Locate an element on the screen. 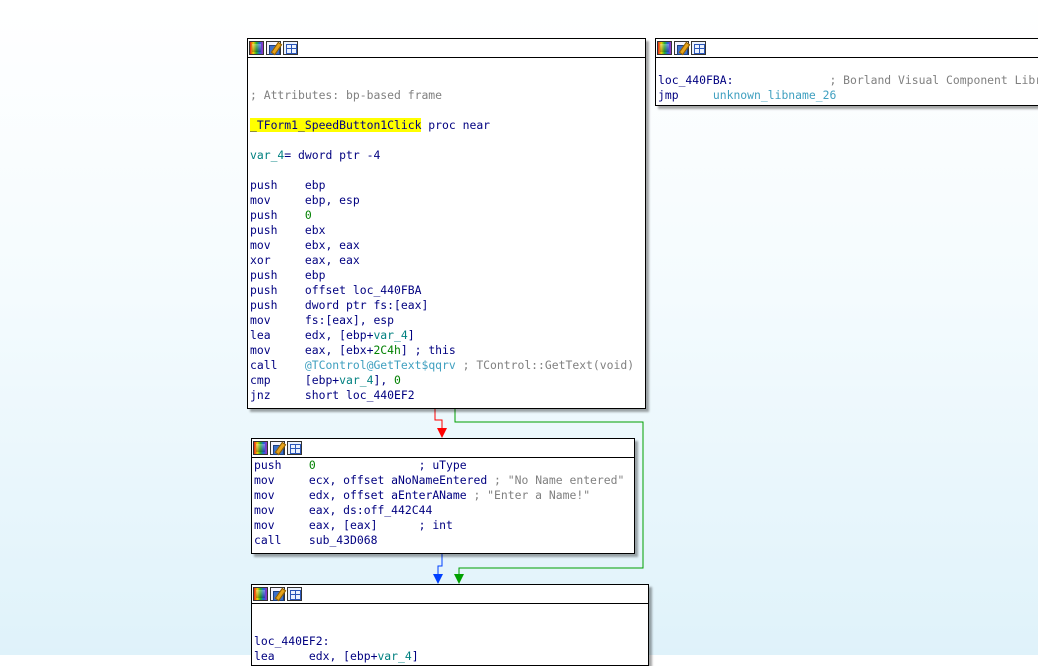  code-line: push offset loc_440FBA is located at coordinates (447, 290).